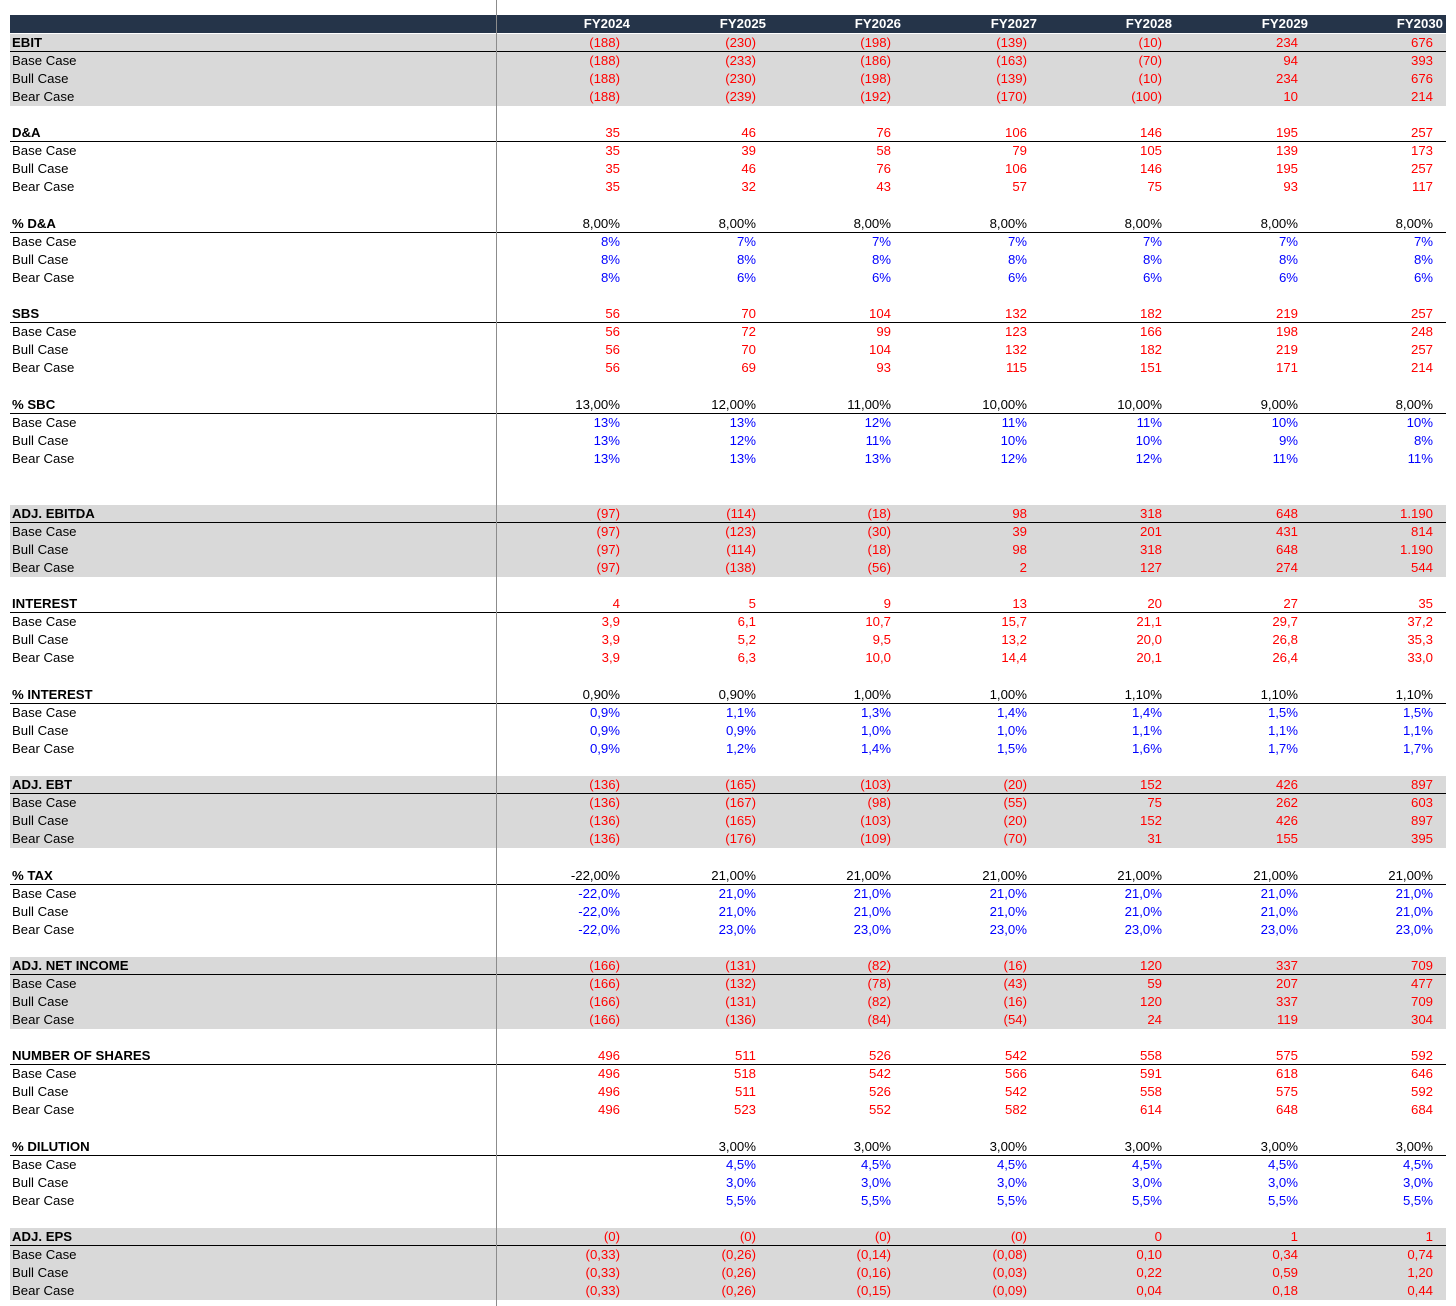 The height and width of the screenshot is (1306, 1456). Describe the element at coordinates (1373, 133) in the screenshot. I see `total-value-cell: 257` at that location.